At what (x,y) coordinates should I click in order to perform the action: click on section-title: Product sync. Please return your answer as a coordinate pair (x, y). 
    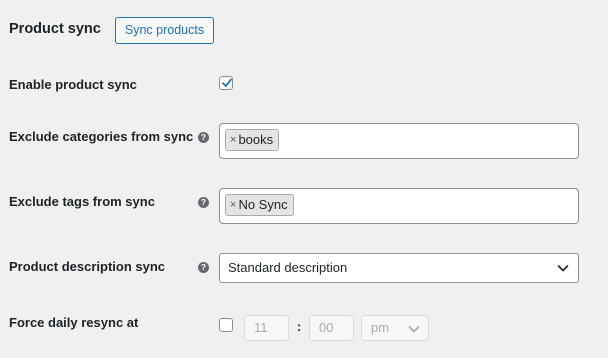
    Looking at the image, I should click on (55, 29).